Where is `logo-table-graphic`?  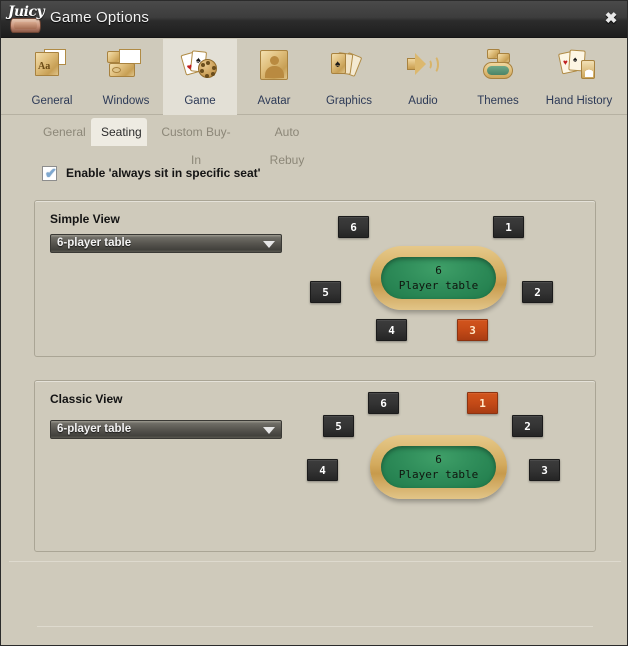 logo-table-graphic is located at coordinates (25, 25).